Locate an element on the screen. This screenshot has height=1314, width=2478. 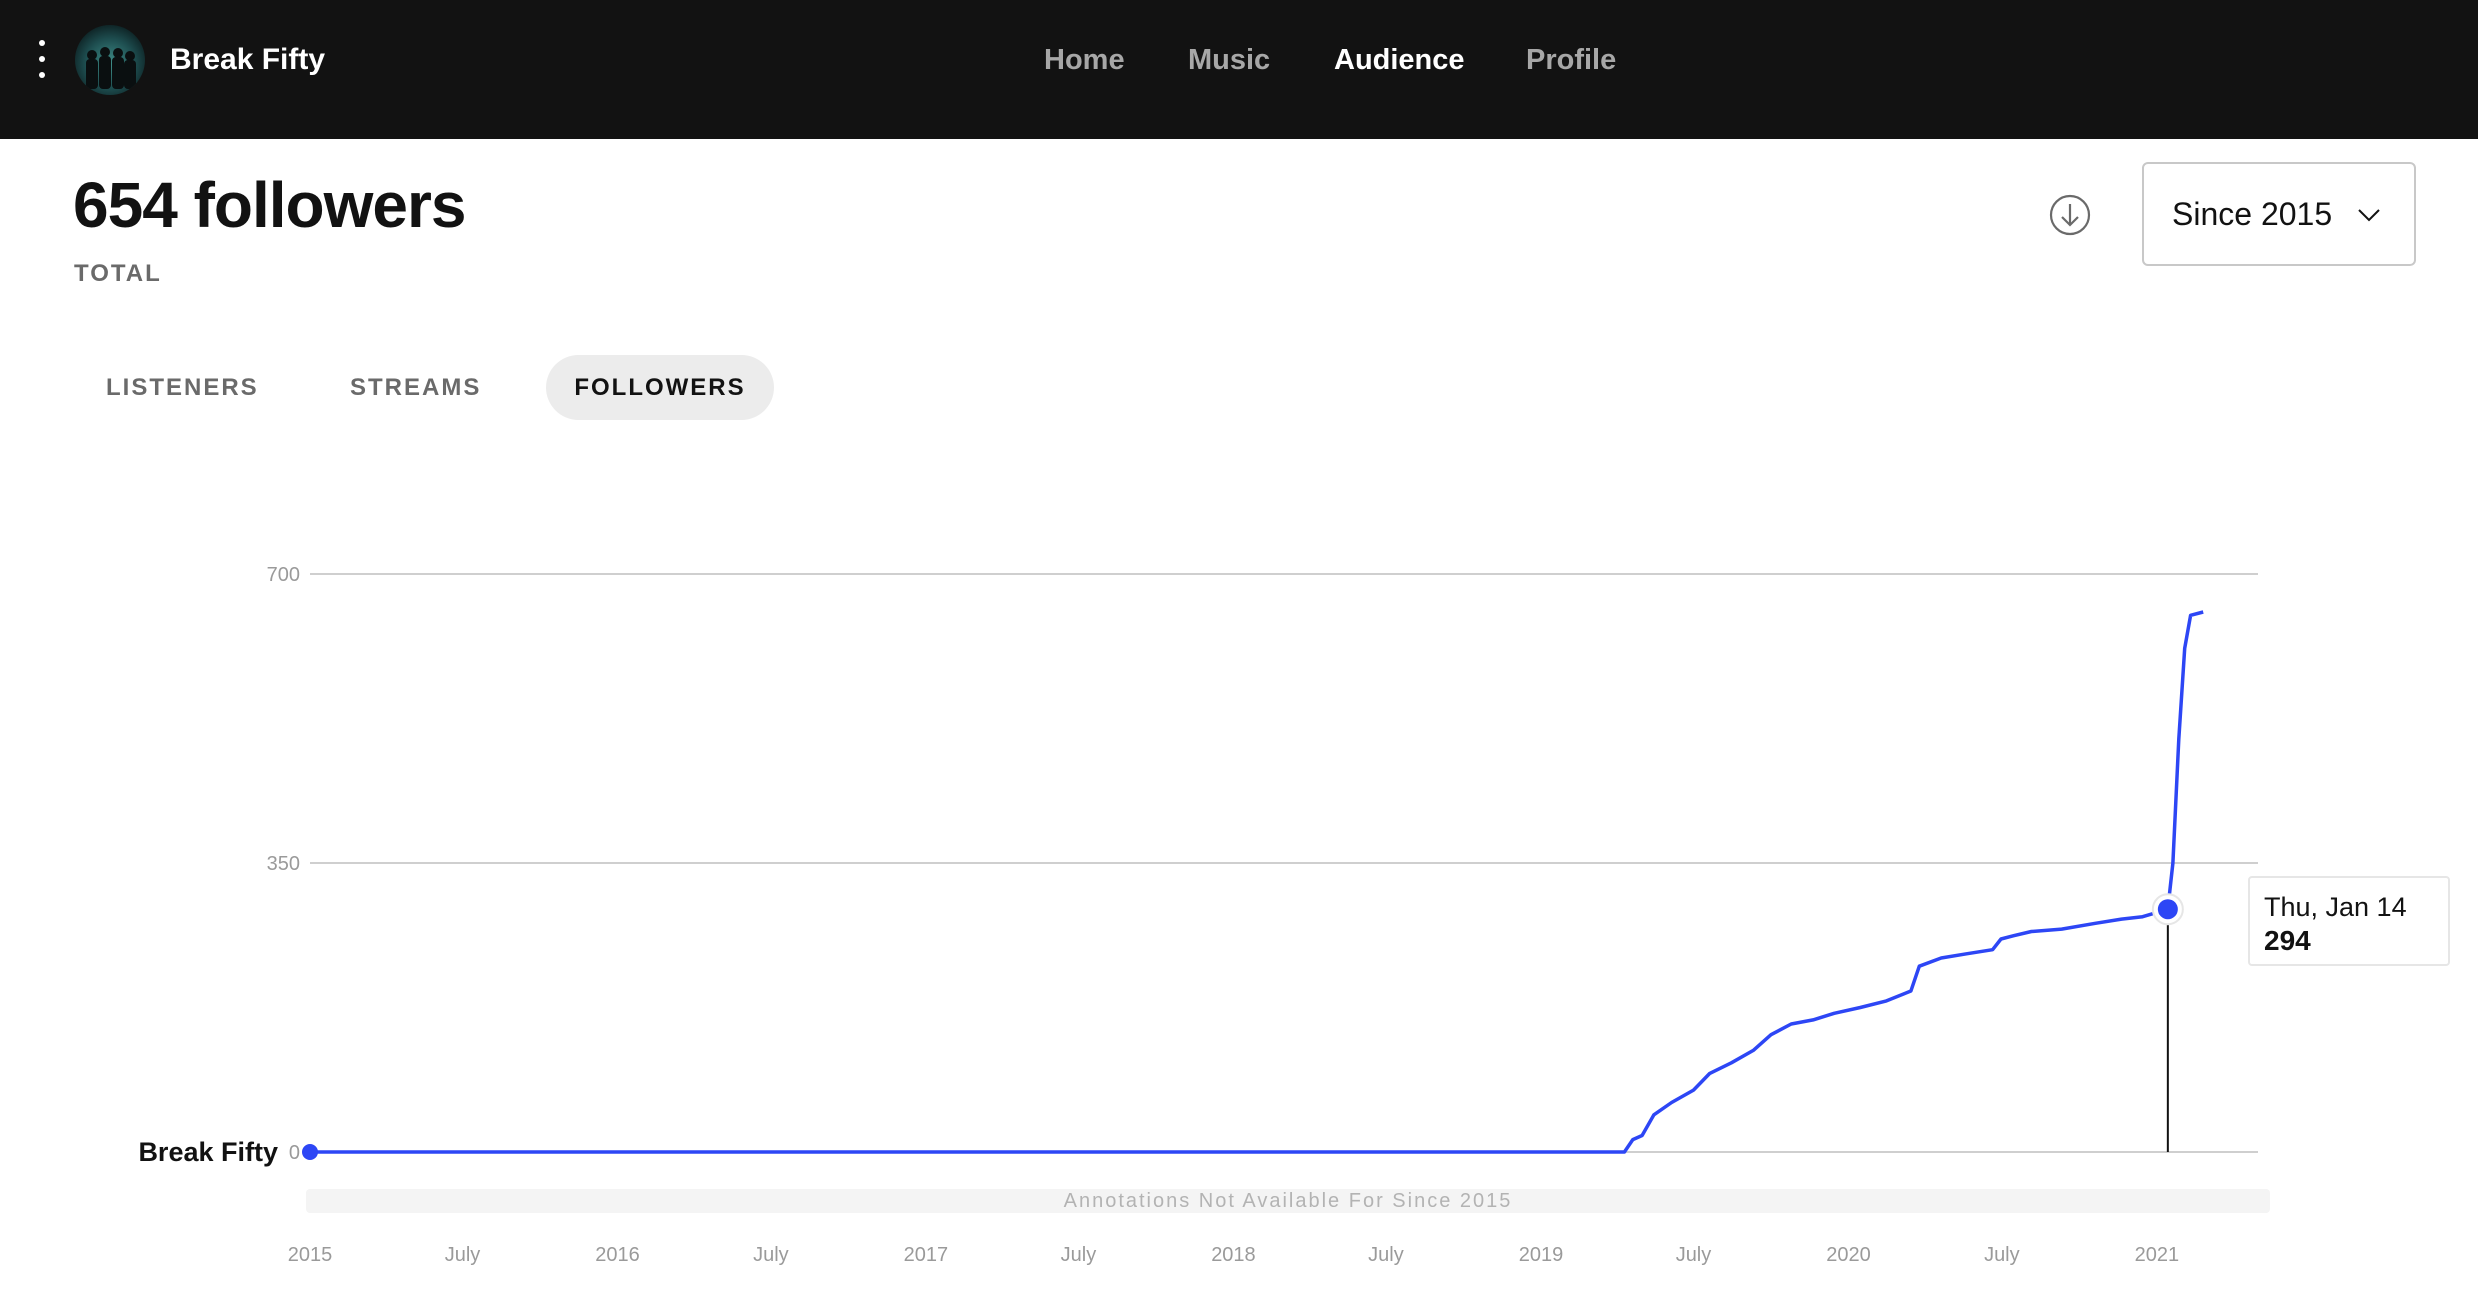
tooltip-value: 294 is located at coordinates (2287, 940).